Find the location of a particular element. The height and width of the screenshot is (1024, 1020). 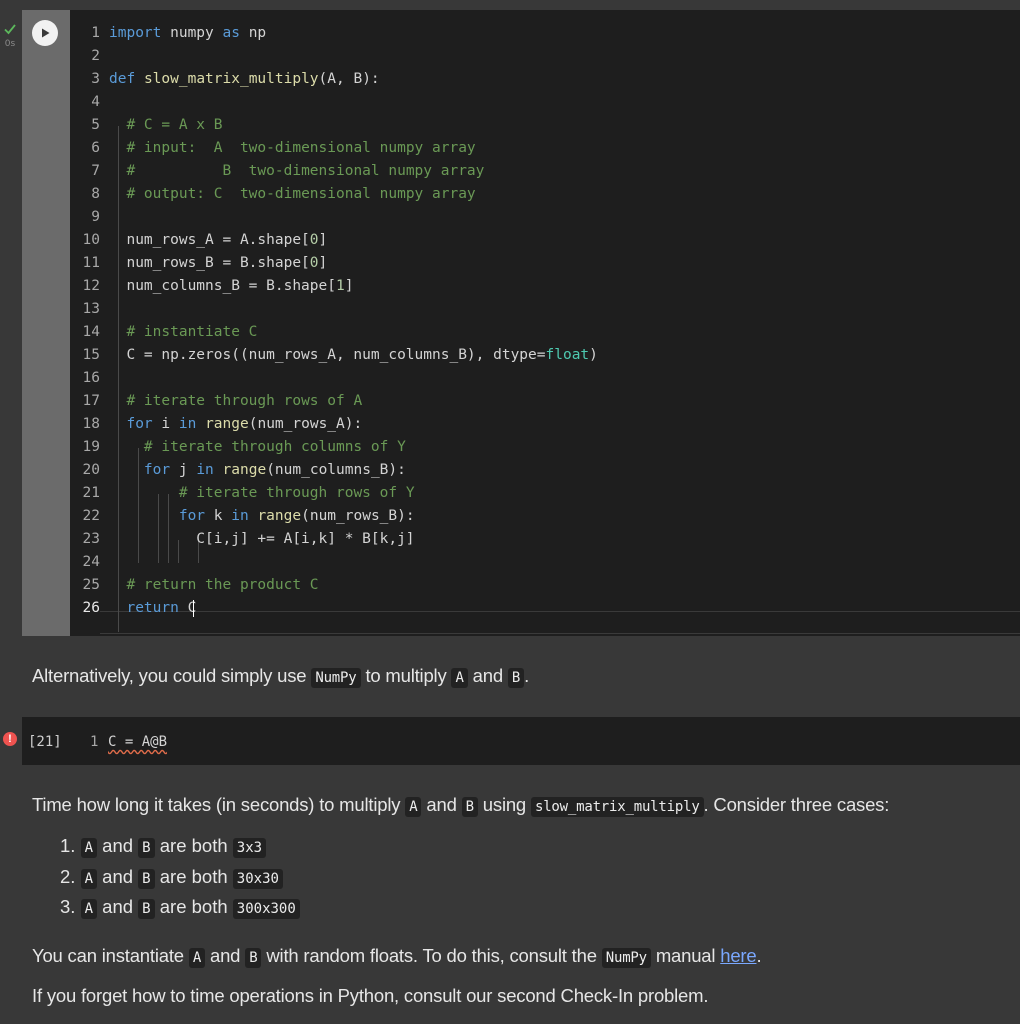

code-text: def slow_matrix_multiply(A, B): is located at coordinates (244, 79).